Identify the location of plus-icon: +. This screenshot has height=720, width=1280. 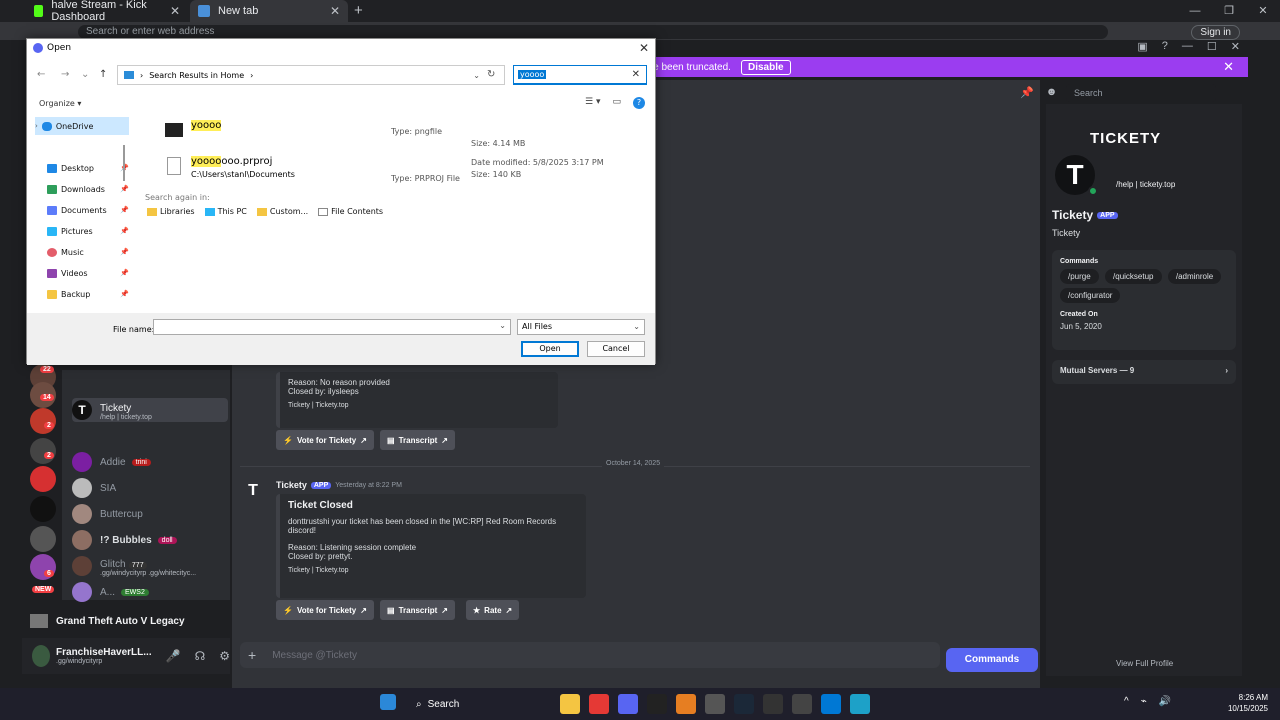
(252, 655).